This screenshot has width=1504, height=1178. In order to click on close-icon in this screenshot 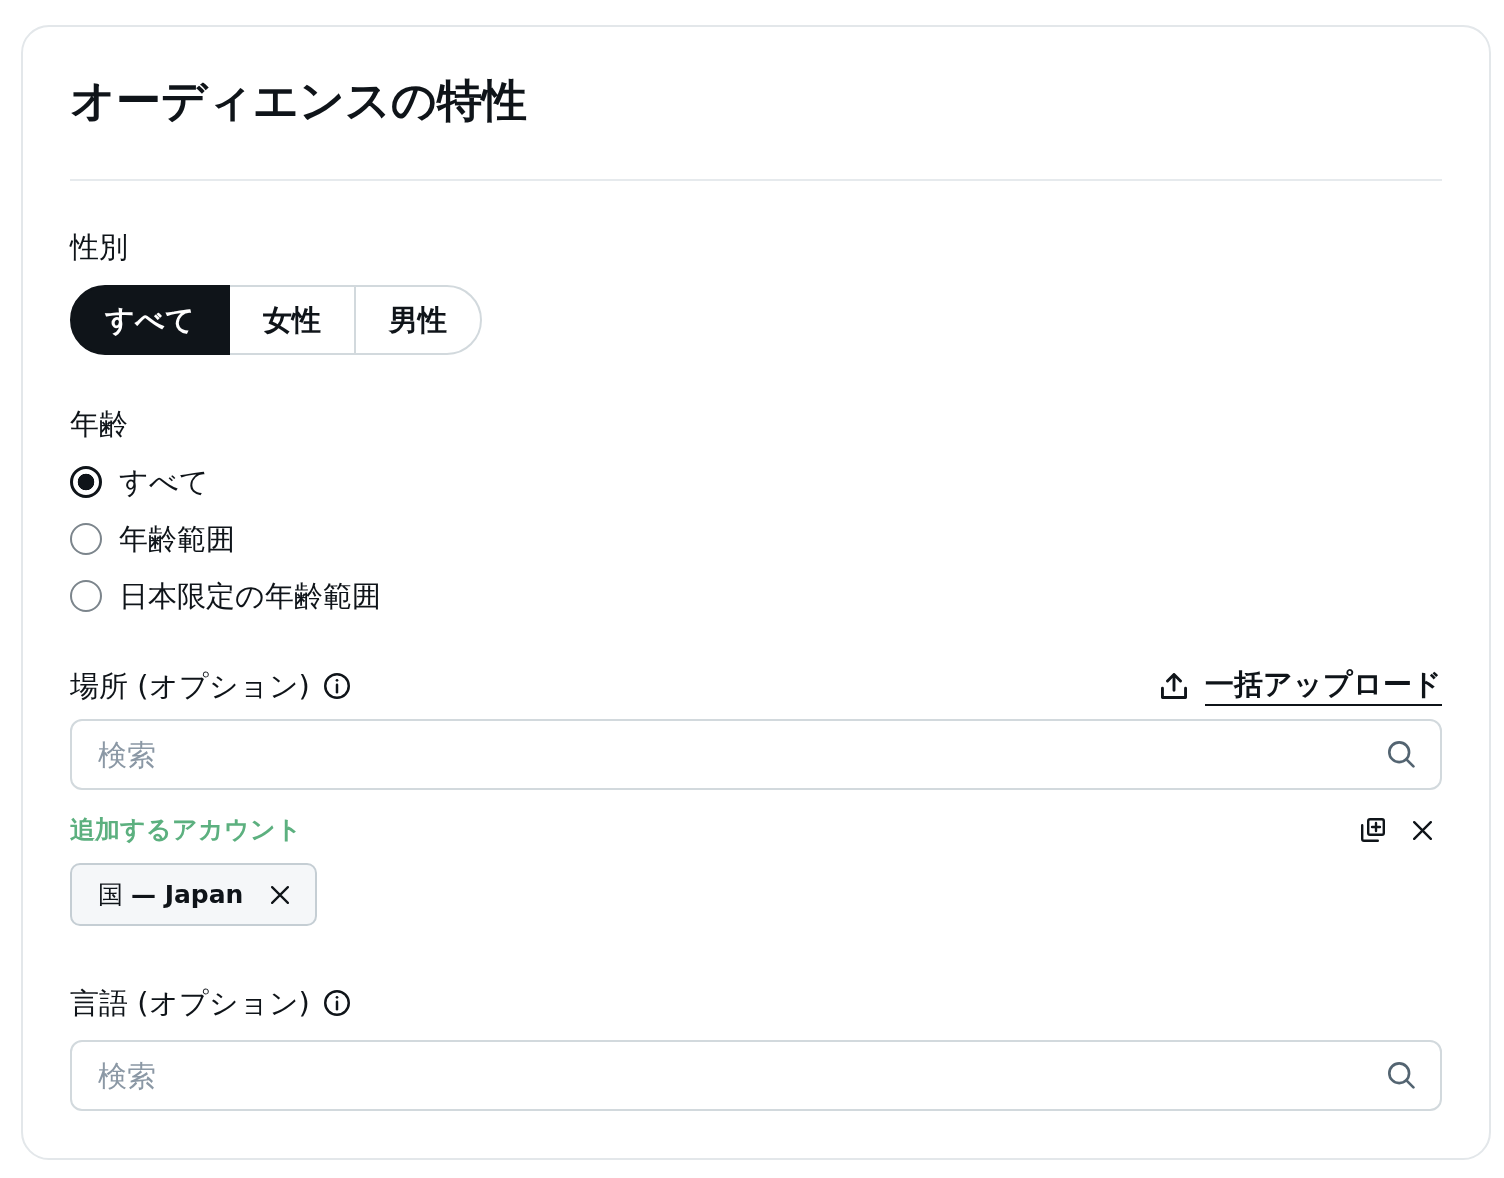, I will do `click(1422, 830)`.